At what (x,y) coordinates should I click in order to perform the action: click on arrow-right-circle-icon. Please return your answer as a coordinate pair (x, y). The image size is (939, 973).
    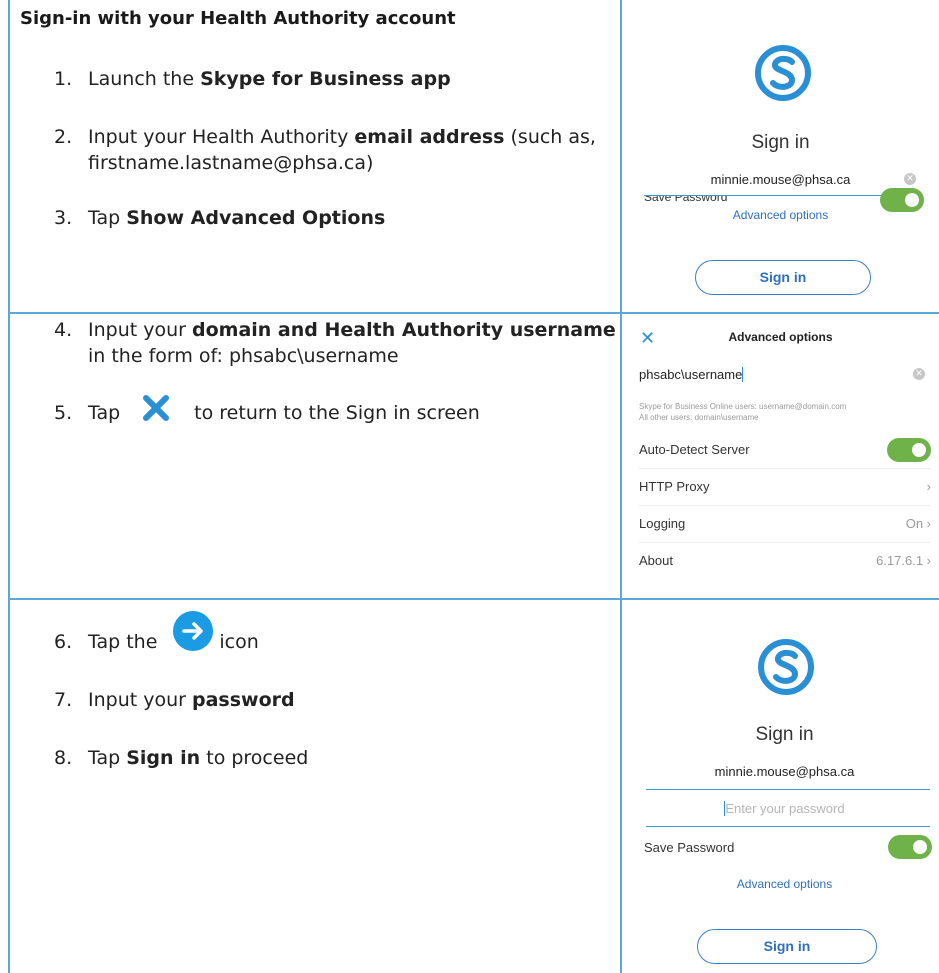
    Looking at the image, I should click on (193, 631).